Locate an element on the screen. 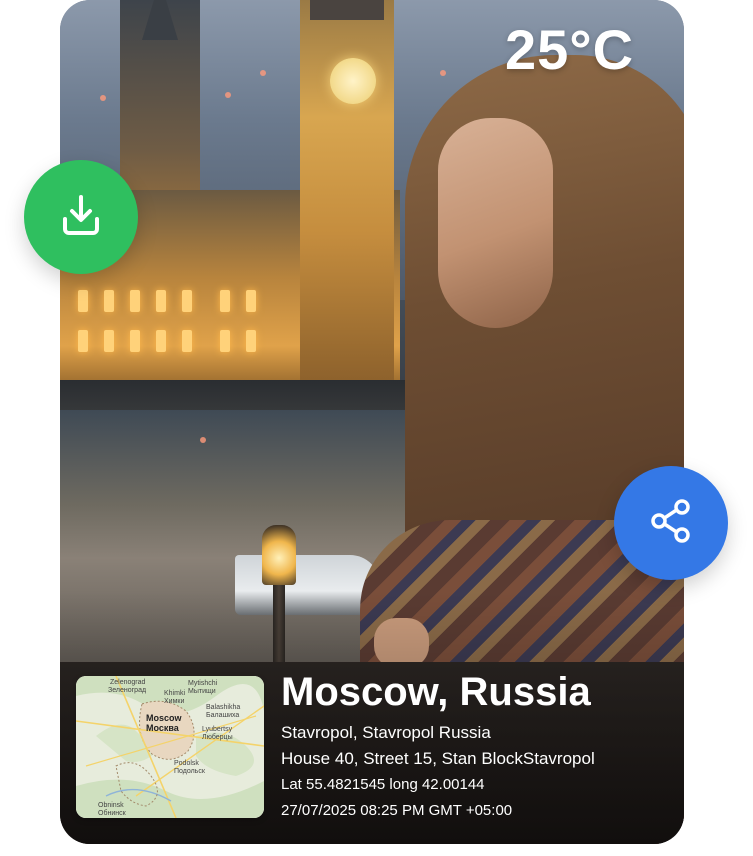 This screenshot has width=753, height=856. map-label-moscow-ru: Москва is located at coordinates (162, 728).